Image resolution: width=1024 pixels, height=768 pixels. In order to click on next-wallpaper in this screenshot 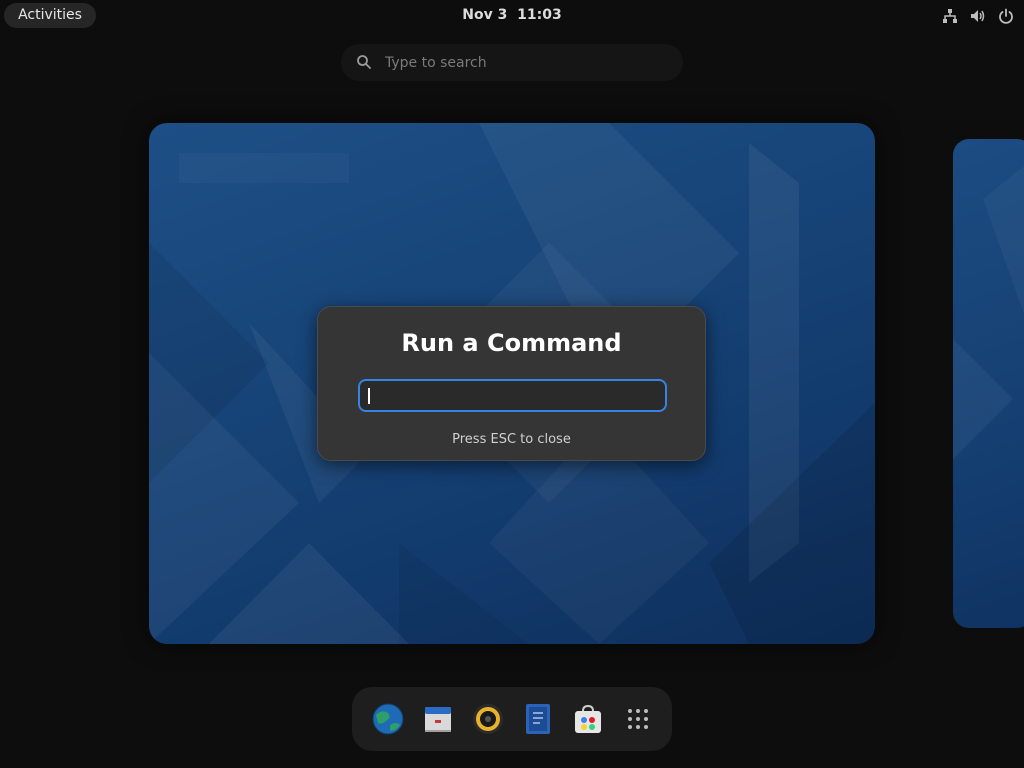, I will do `click(988, 312)`.